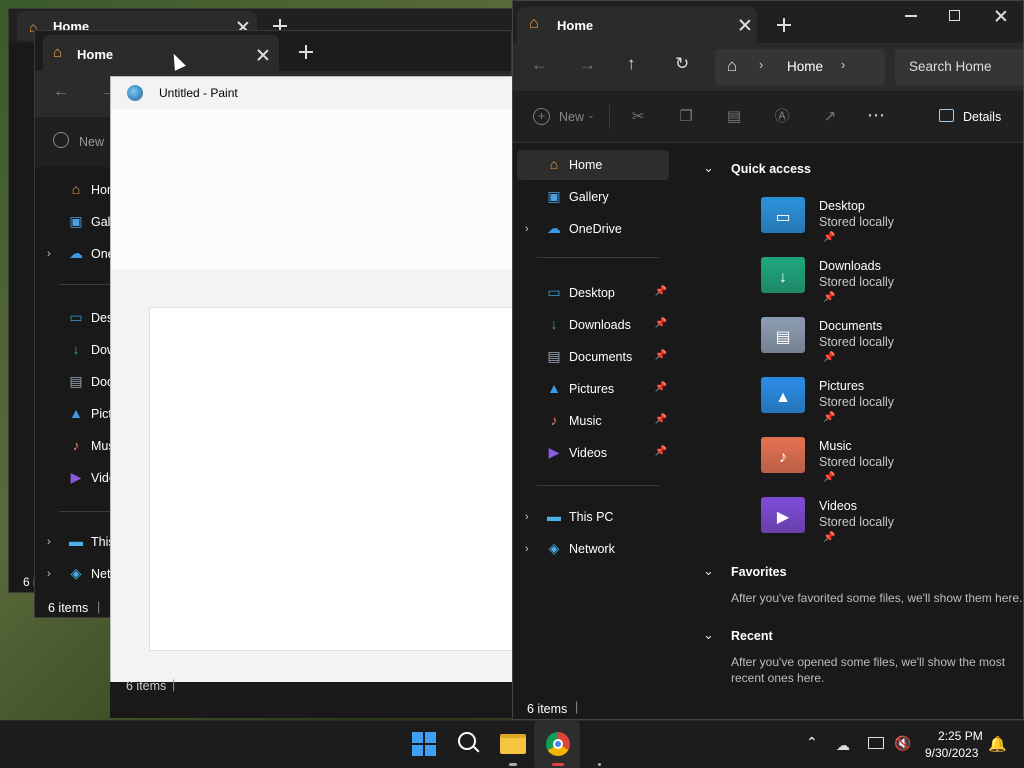 Image resolution: width=1024 pixels, height=768 pixels. What do you see at coordinates (312, 189) in the screenshot?
I see `paint-toolbar` at bounding box center [312, 189].